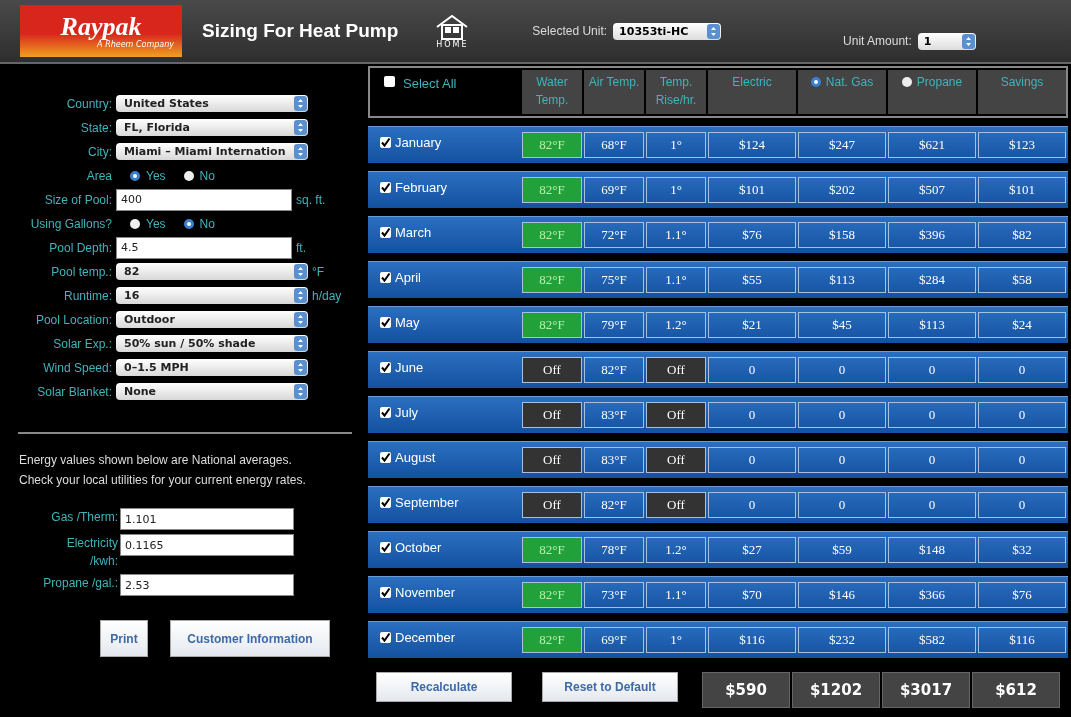 The height and width of the screenshot is (717, 1071). What do you see at coordinates (932, 280) in the screenshot?
I see `table-cell: $284` at bounding box center [932, 280].